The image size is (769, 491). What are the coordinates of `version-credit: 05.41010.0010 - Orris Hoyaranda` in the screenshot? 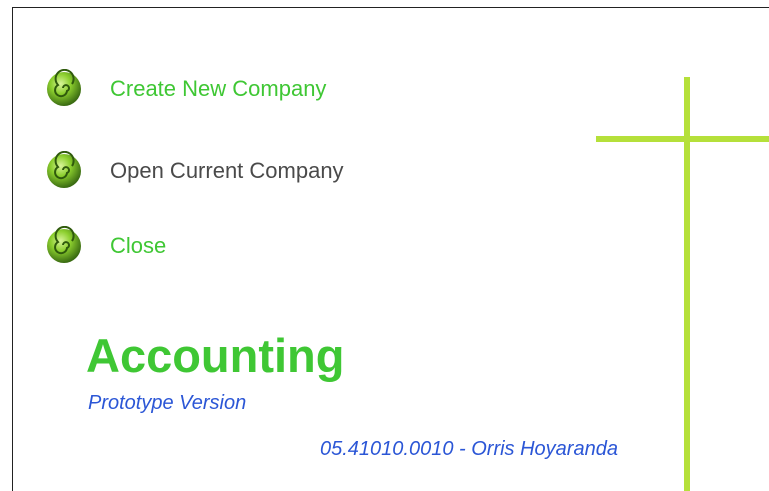 It's located at (469, 449).